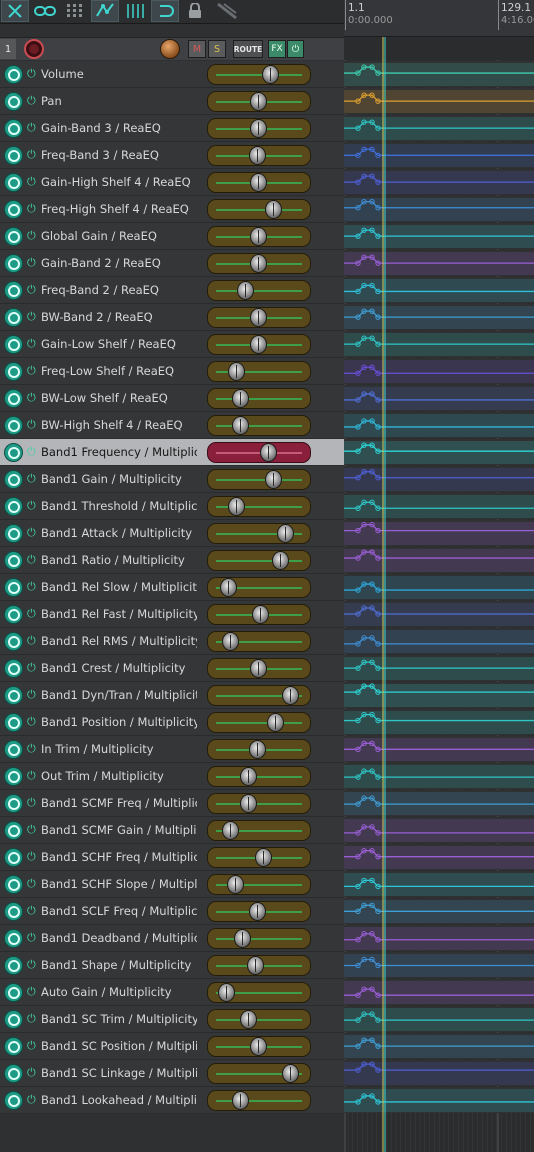  I want to click on envelope-lane: ⏻ BW-Low Shelf / ReaEQ, so click(172, 398).